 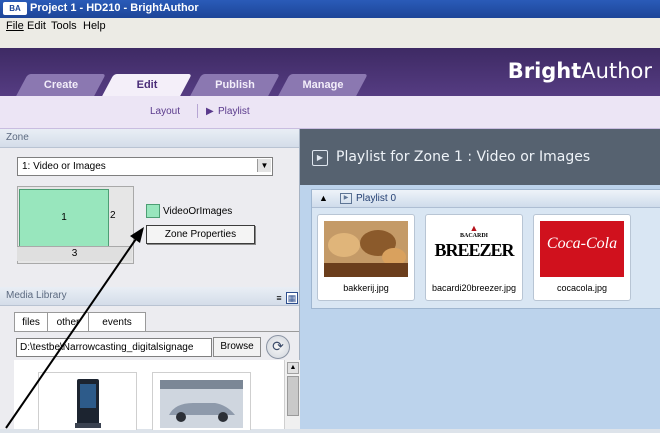 What do you see at coordinates (376, 198) in the screenshot?
I see `playlist-name: Playlist 0` at bounding box center [376, 198].